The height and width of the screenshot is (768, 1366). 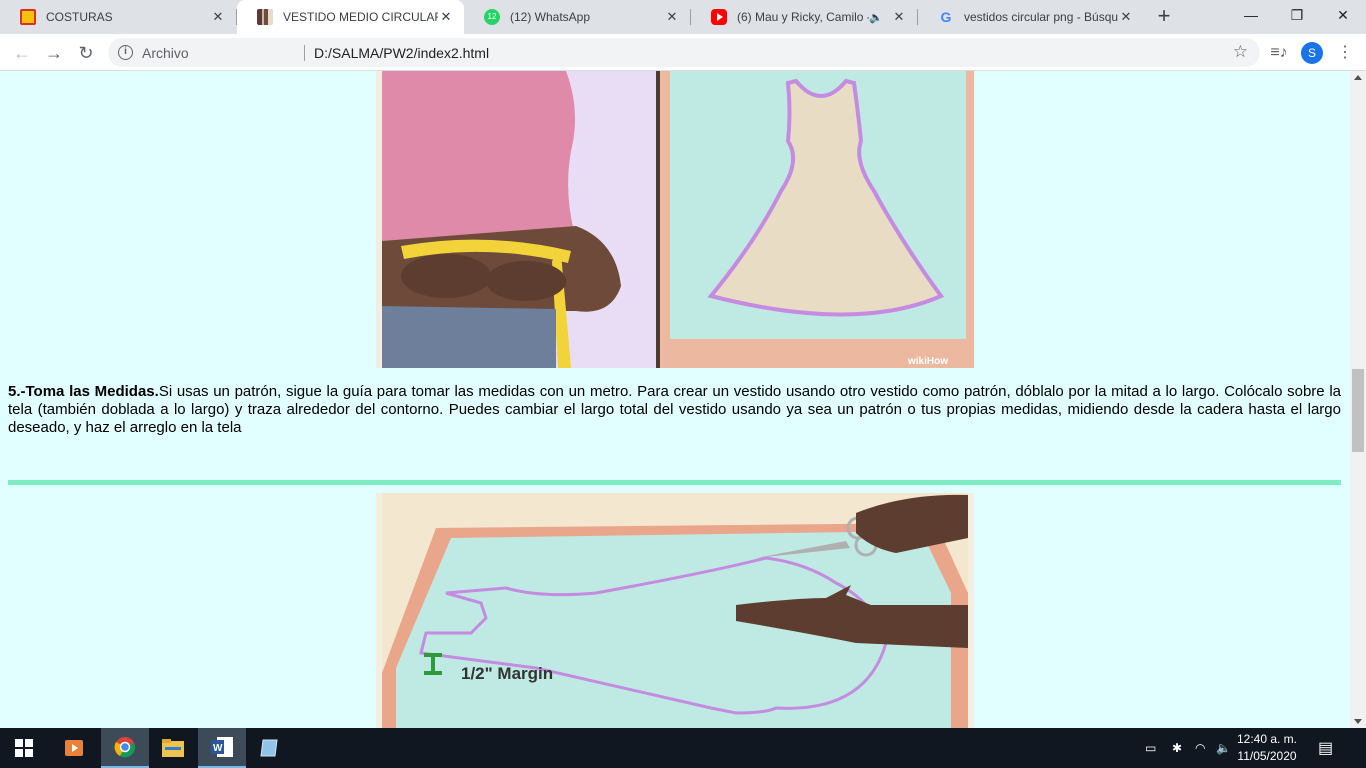 I want to click on bookmark-star-icon: ☆, so click(x=1240, y=52).